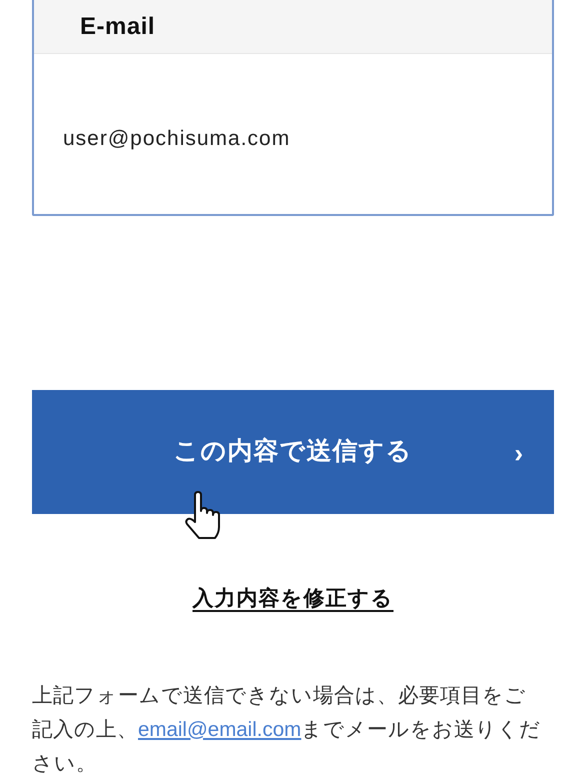 The image size is (586, 782). What do you see at coordinates (203, 516) in the screenshot?
I see `hand-cursor-icon` at bounding box center [203, 516].